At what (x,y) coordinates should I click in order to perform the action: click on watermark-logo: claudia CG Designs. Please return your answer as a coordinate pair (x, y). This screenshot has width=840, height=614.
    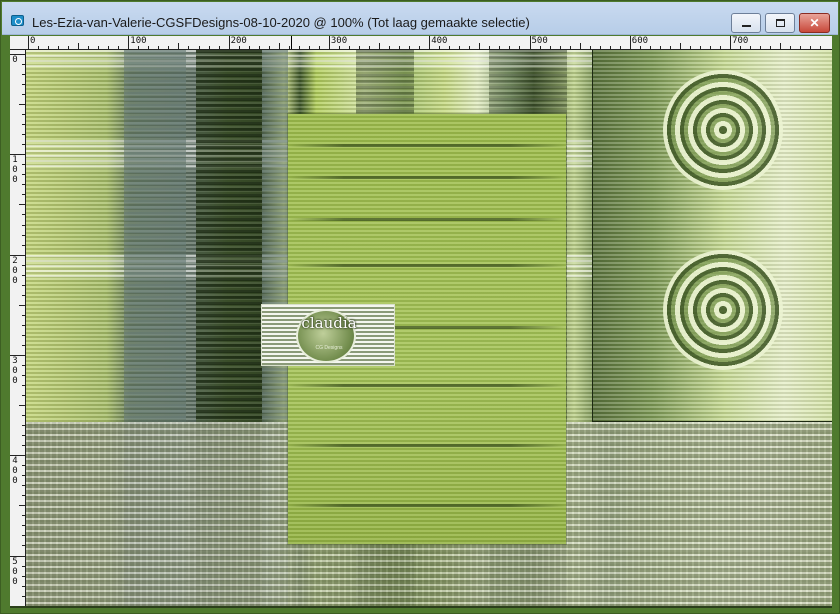
    Looking at the image, I should click on (328, 335).